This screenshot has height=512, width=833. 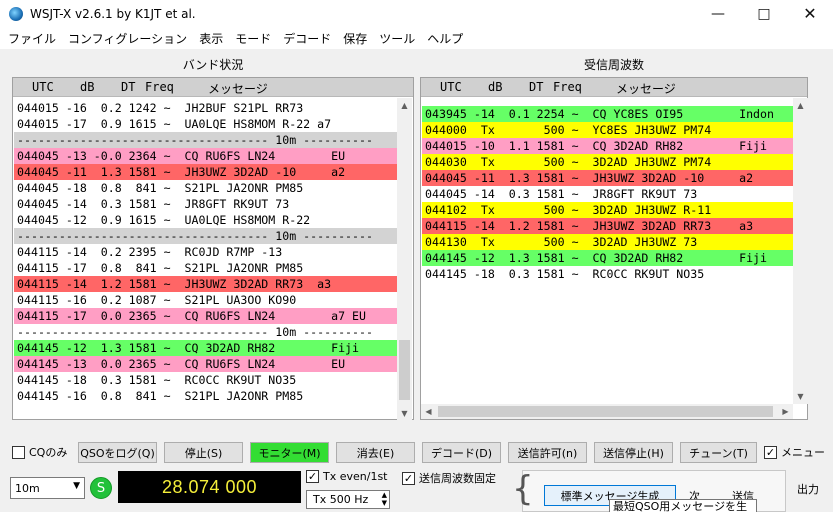 What do you see at coordinates (608, 162) in the screenshot?
I see `decode-row: 044030 Tx 500 ~ 3D2AD JH3UWZ PM74` at bounding box center [608, 162].